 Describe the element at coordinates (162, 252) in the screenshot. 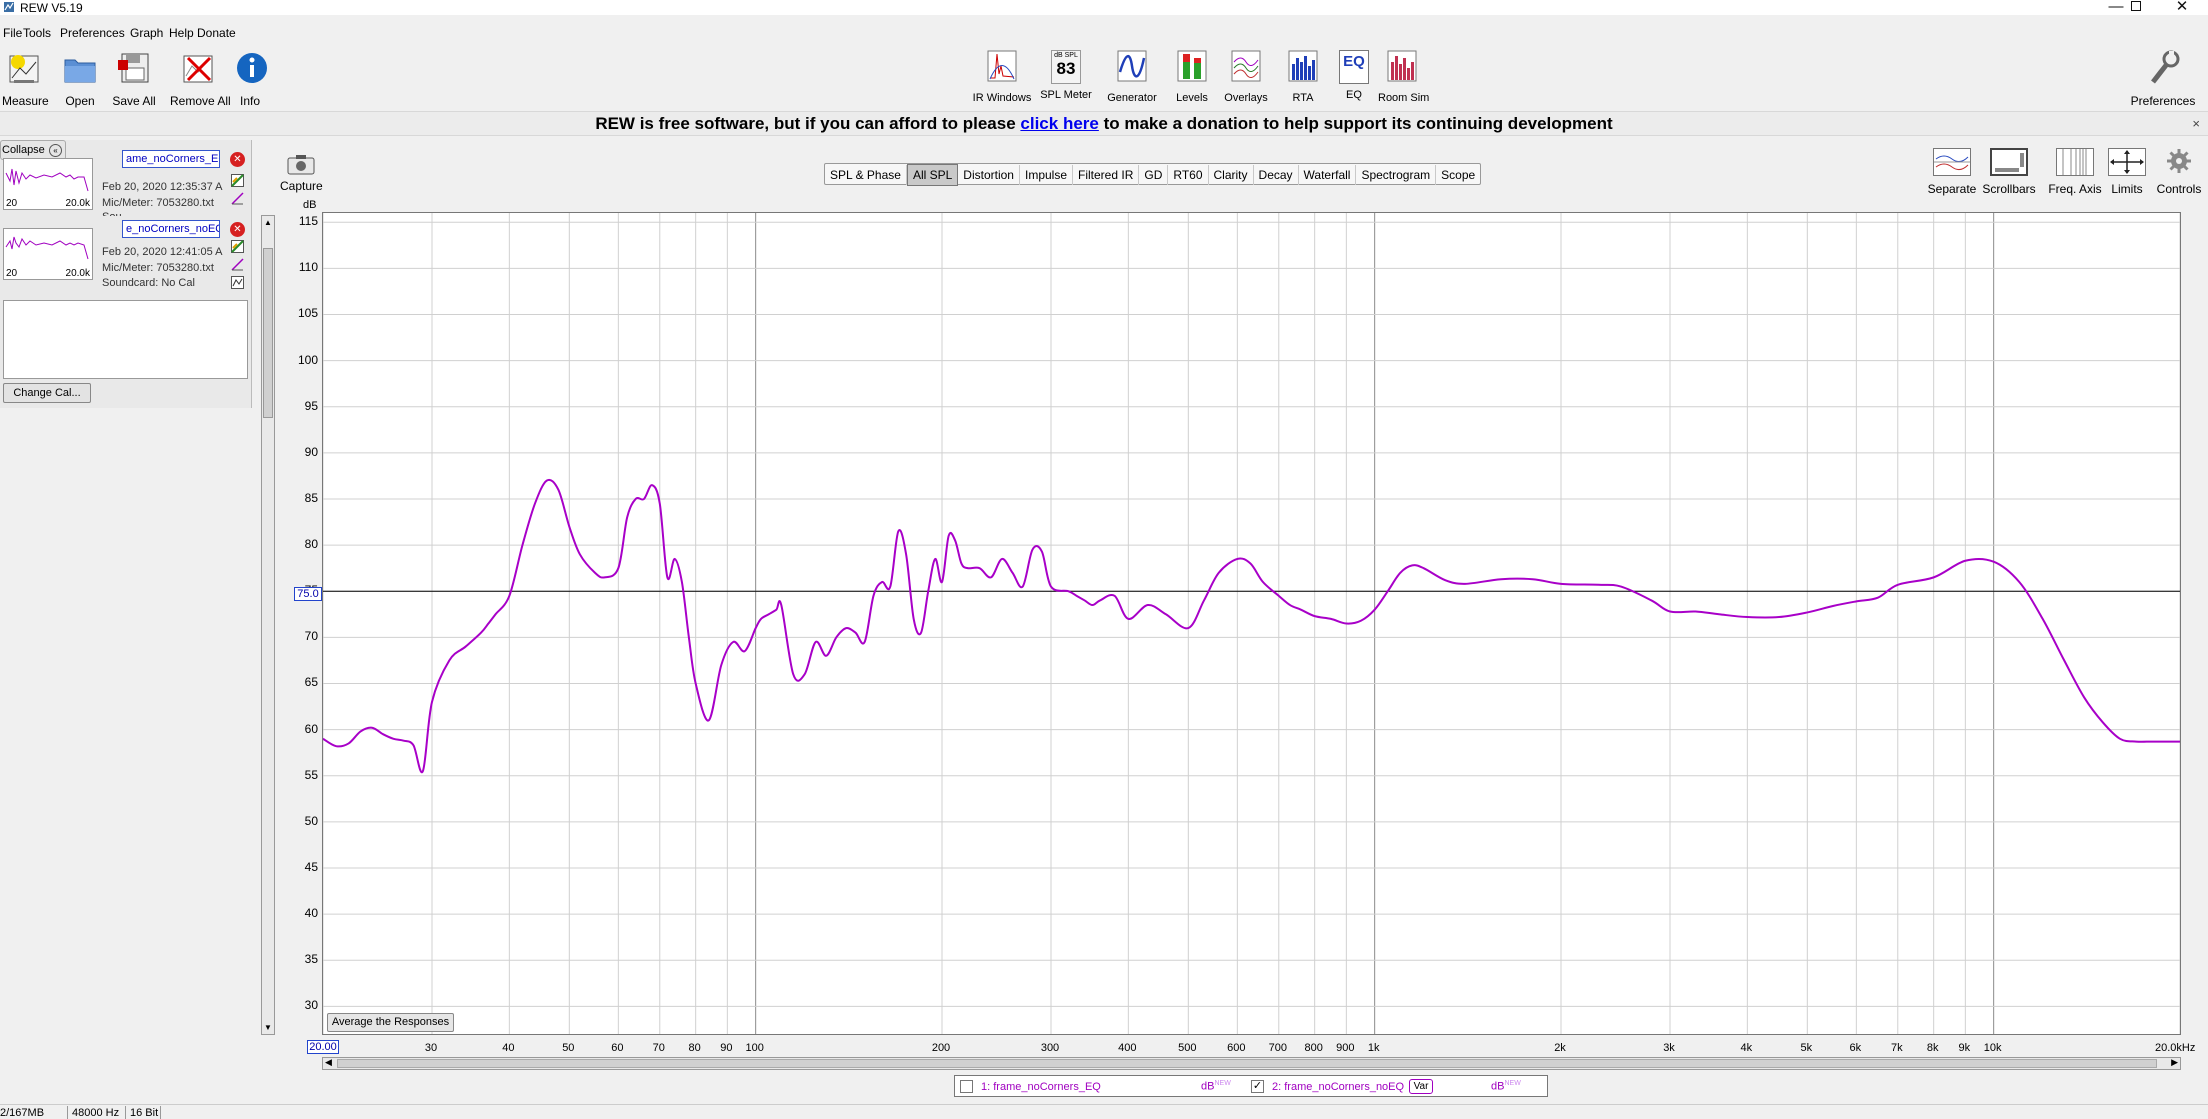

I see `measurement-date-2: Feb 20, 2020 12:41:05 A` at that location.